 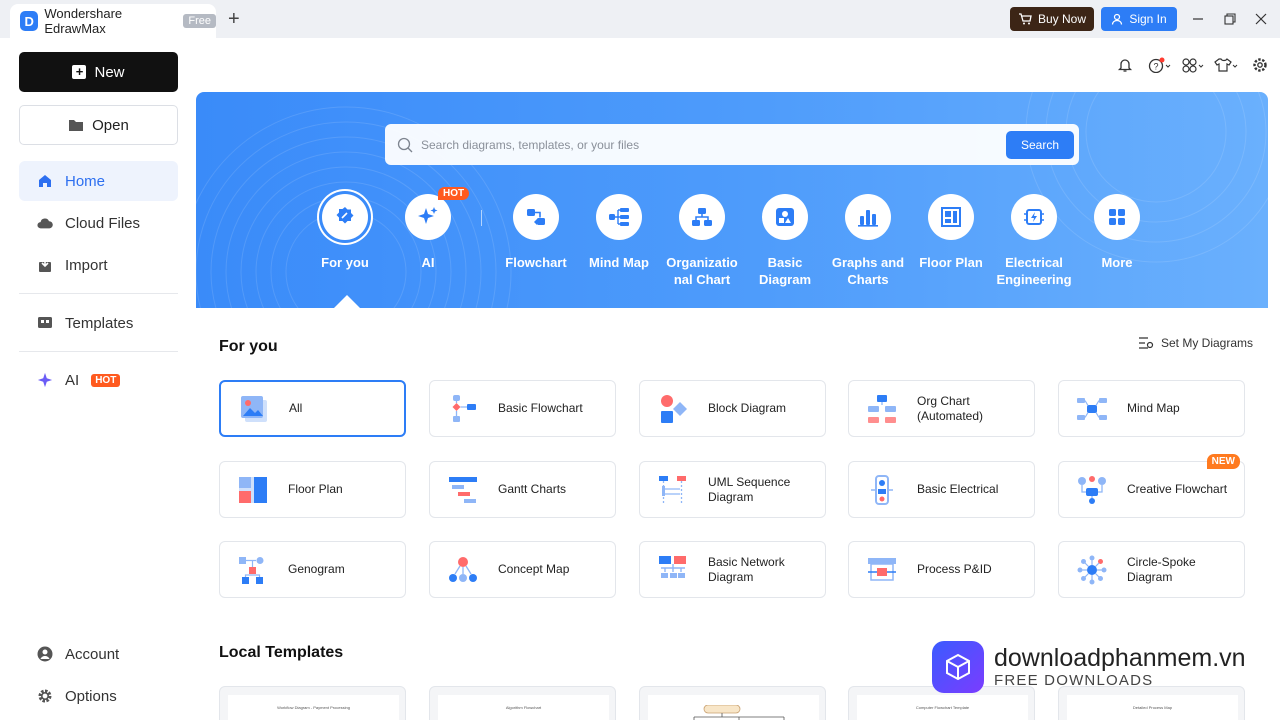 What do you see at coordinates (98, 654) in the screenshot?
I see `sidebar-item-account: Account` at bounding box center [98, 654].